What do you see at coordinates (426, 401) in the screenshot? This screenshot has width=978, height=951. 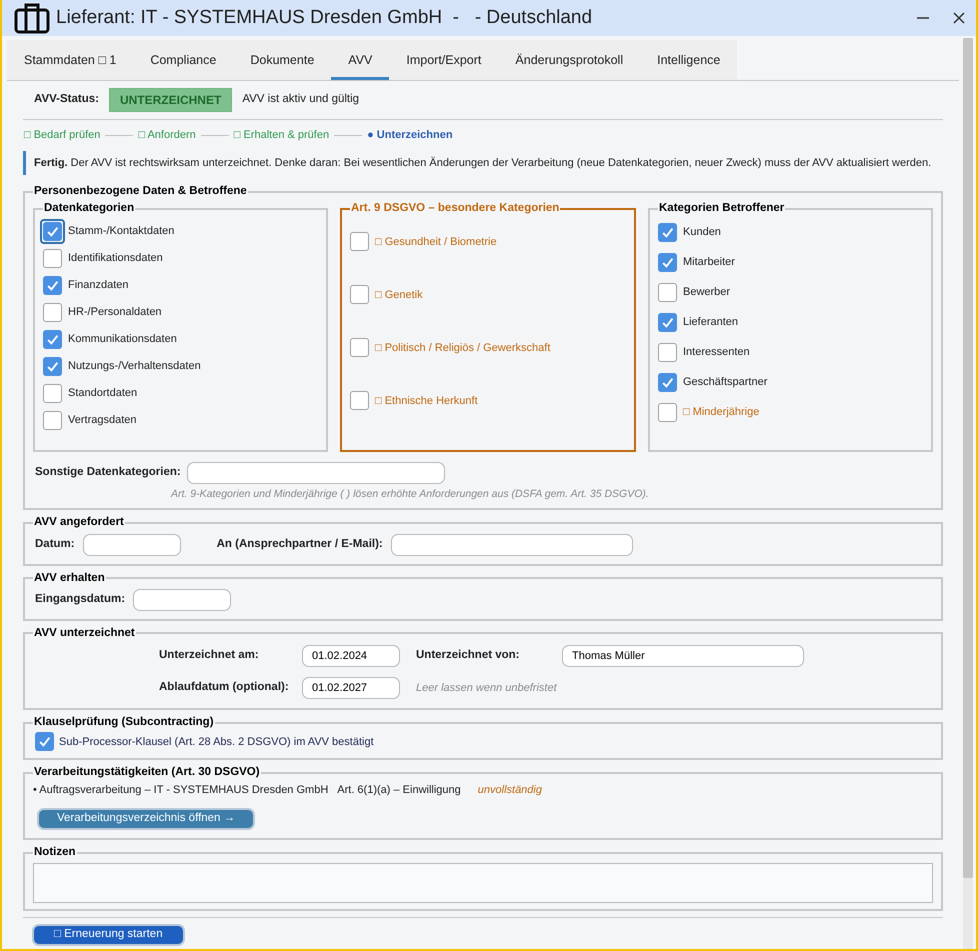 I see `checkbox-label: □ Ethnische Herkunft` at bounding box center [426, 401].